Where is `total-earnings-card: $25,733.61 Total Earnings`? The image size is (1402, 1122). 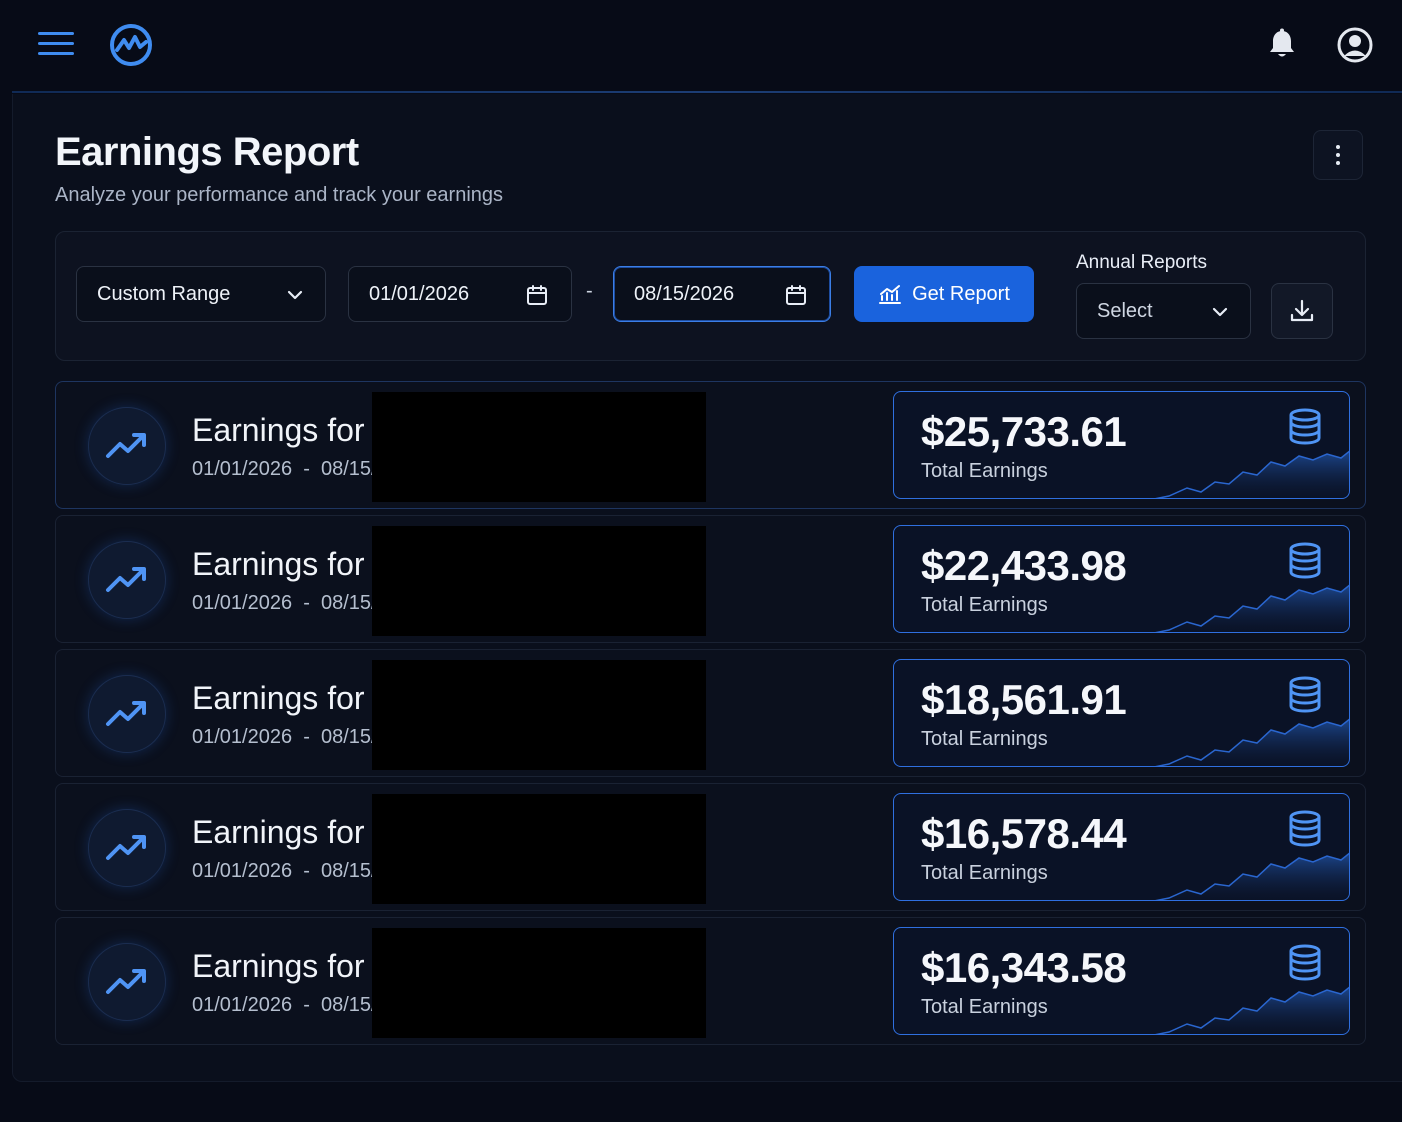
total-earnings-card: $25,733.61 Total Earnings is located at coordinates (1121, 445).